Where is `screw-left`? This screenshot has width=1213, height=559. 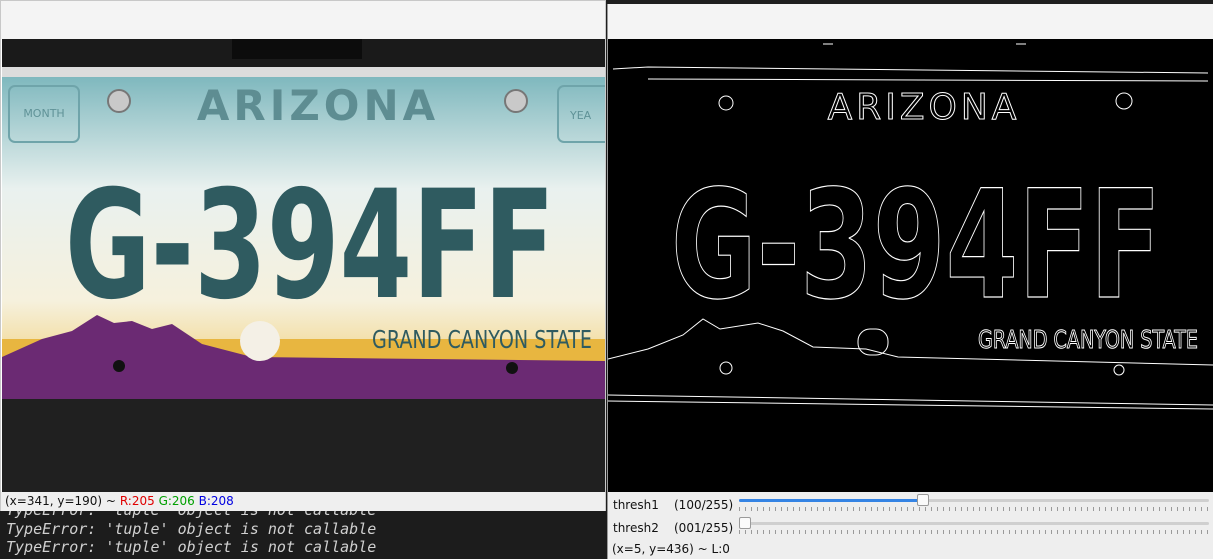
screw-left is located at coordinates (119, 101).